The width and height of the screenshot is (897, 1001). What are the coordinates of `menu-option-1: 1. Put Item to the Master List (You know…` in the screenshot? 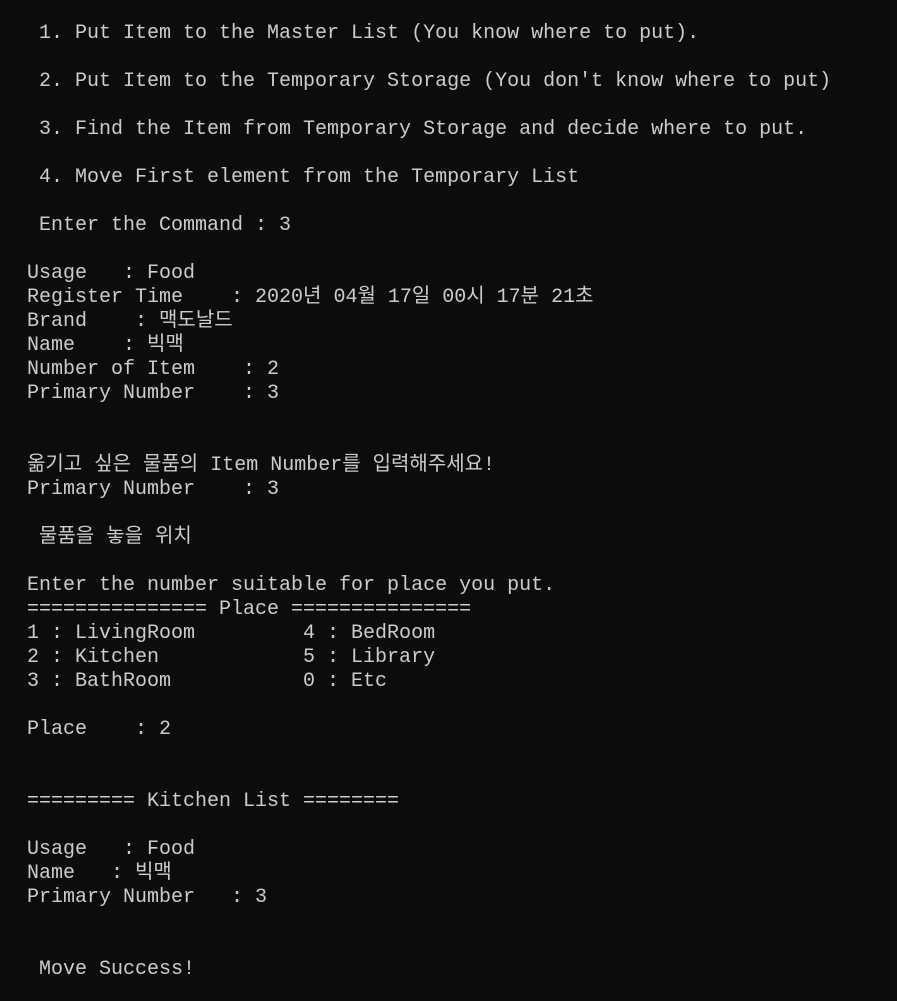 It's located at (363, 33).